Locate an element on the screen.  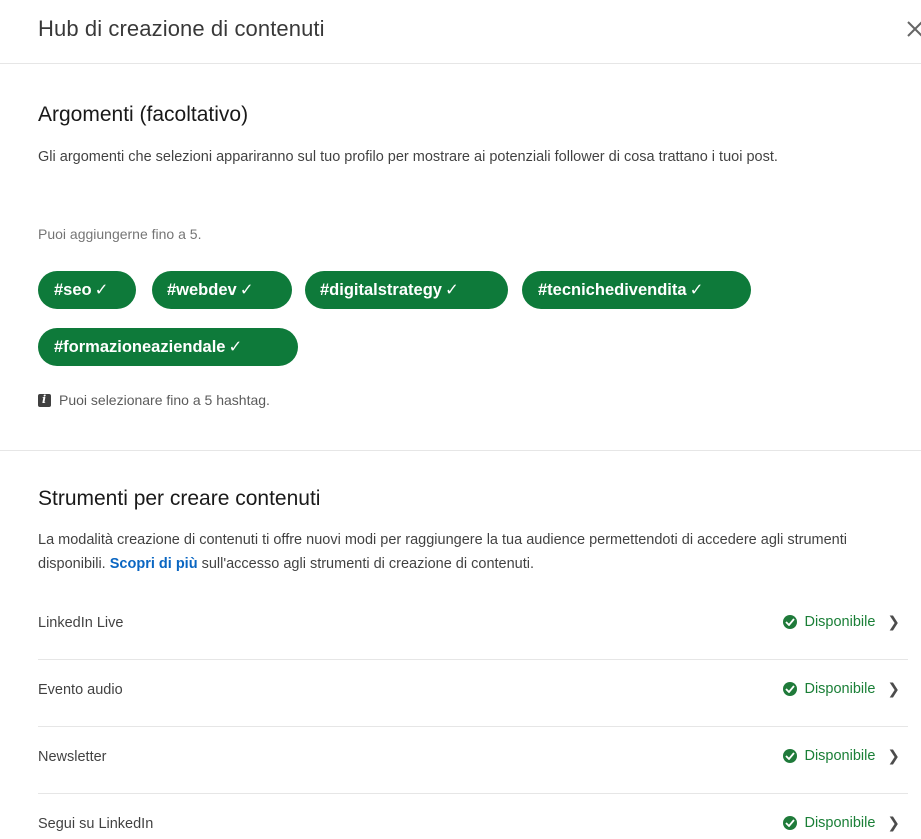
tool-row-segui-su-linkedin: Segui su LinkedIn Disponibile ❯ is located at coordinates (473, 816).